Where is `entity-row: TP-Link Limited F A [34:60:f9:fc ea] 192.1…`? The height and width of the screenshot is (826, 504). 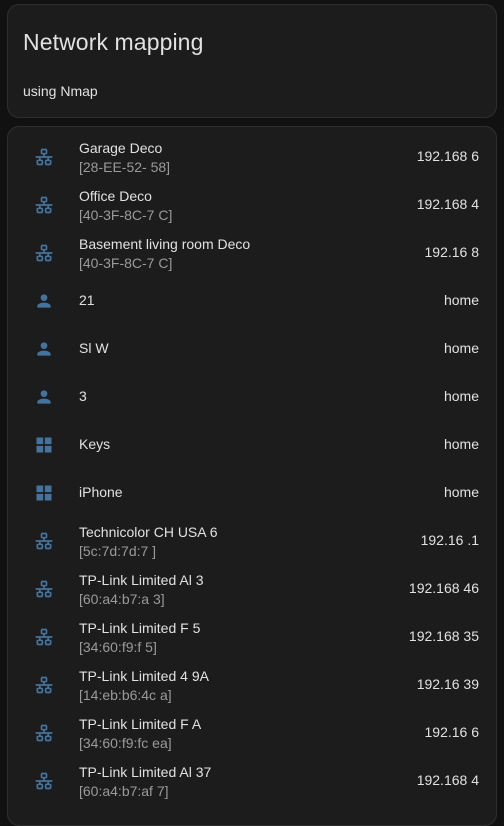
entity-row: TP-Link Limited F A [34:60:f9:fc ea] 192.1… is located at coordinates (252, 733).